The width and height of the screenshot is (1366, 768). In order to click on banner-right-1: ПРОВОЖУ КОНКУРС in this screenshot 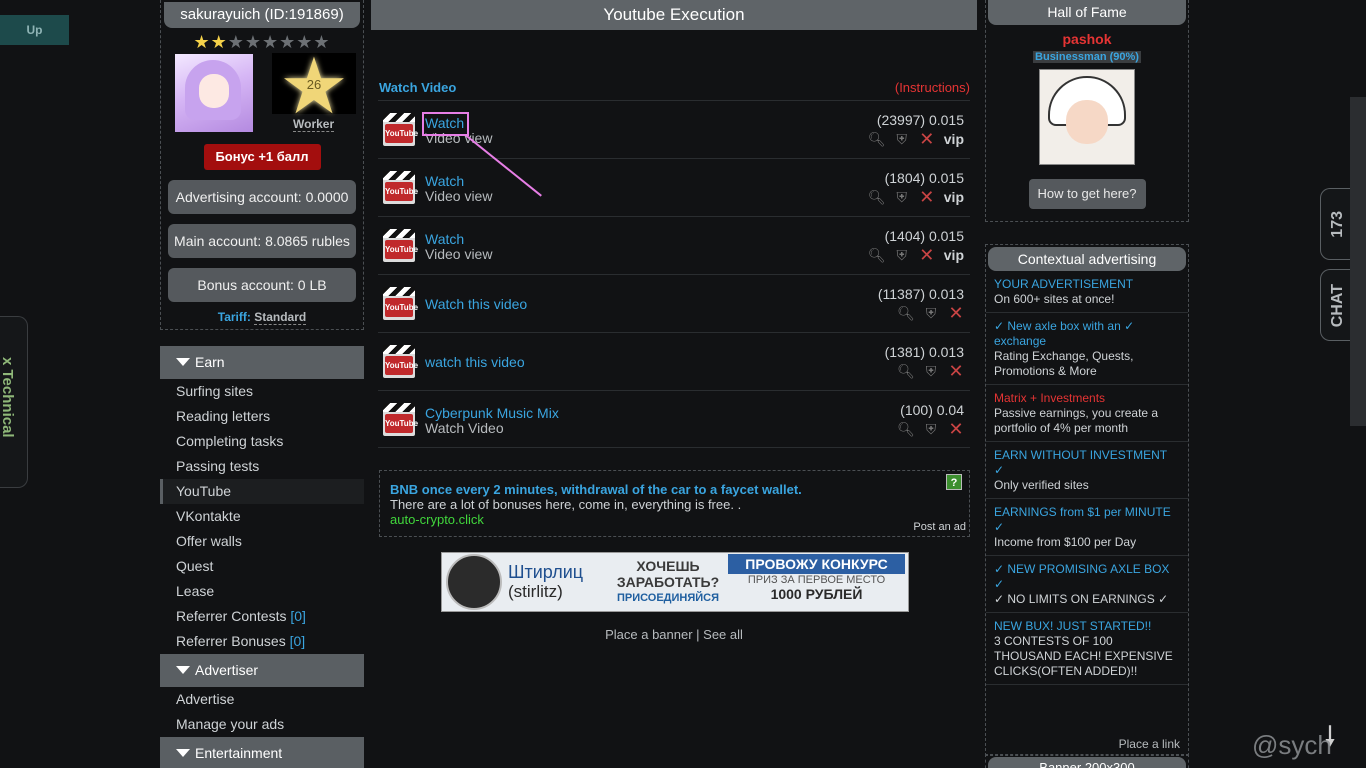, I will do `click(816, 564)`.